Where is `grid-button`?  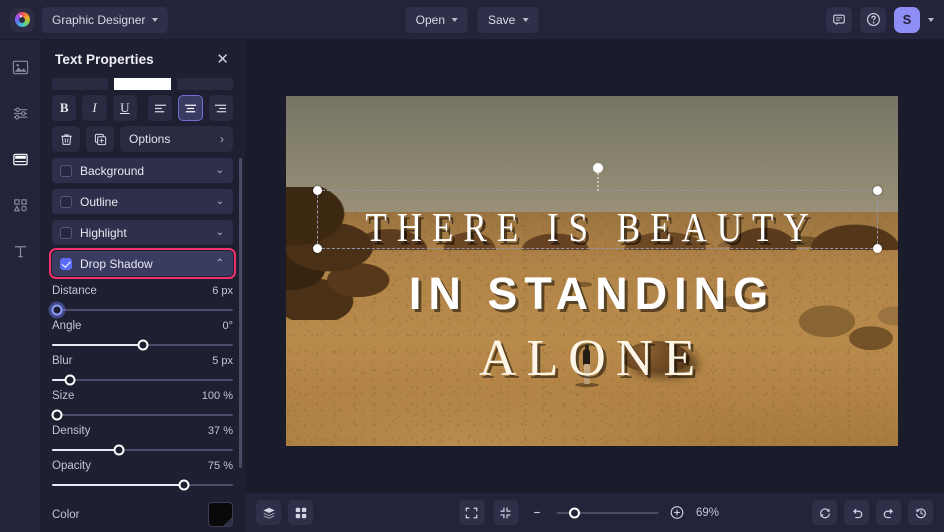 grid-button is located at coordinates (300, 512).